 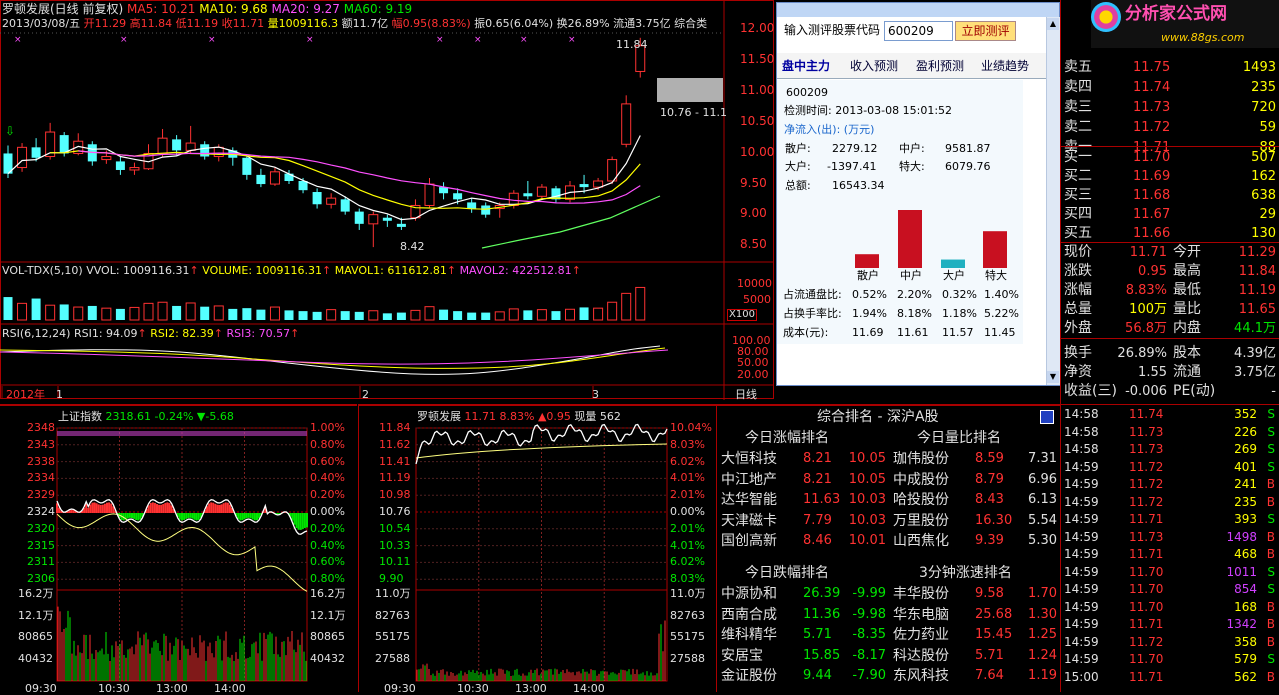 I want to click on flow-bar, so click(x=867, y=261).